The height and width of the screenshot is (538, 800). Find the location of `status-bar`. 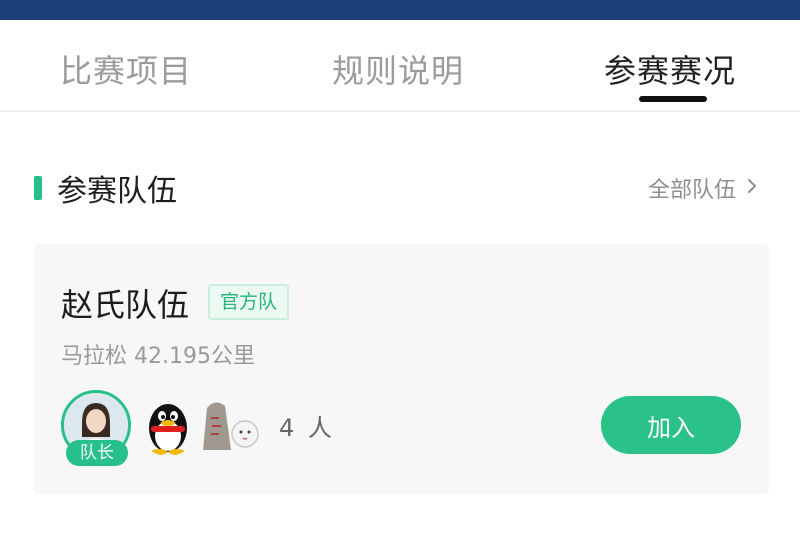

status-bar is located at coordinates (400, 10).